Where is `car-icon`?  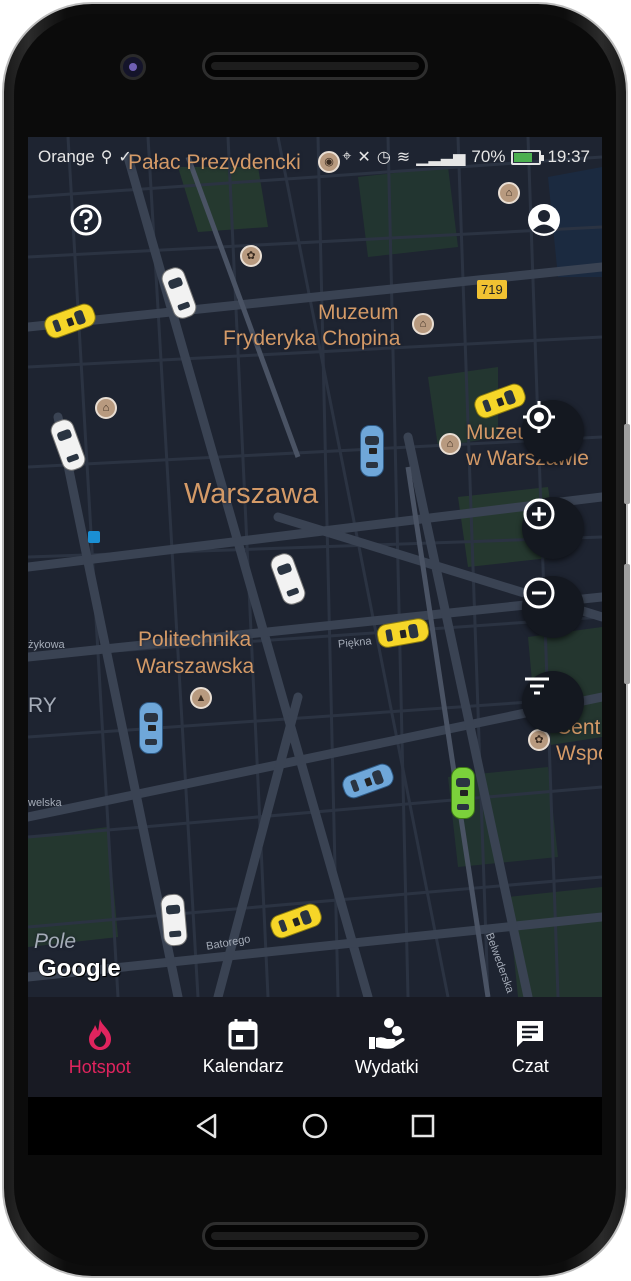 car-icon is located at coordinates (174, 920).